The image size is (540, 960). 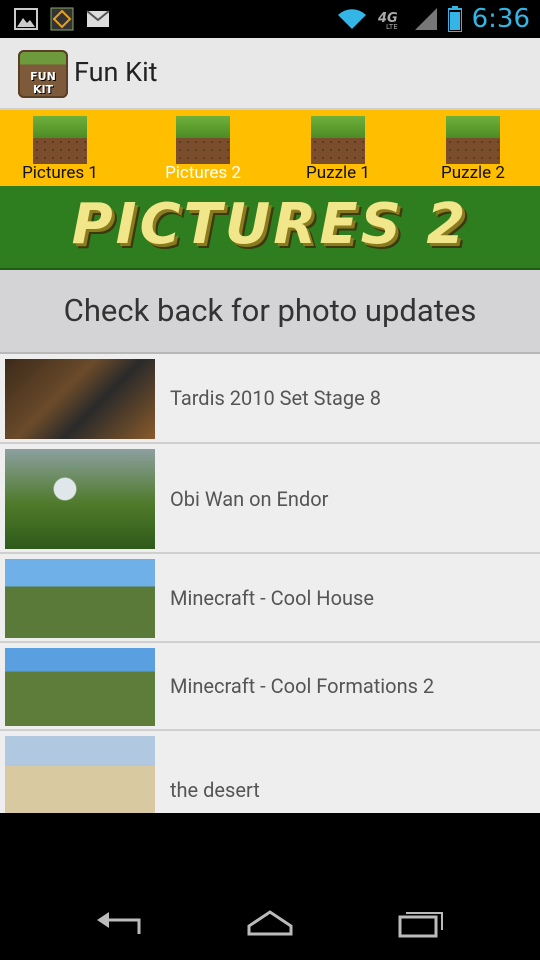 I want to click on app-notify-icon, so click(x=62, y=19).